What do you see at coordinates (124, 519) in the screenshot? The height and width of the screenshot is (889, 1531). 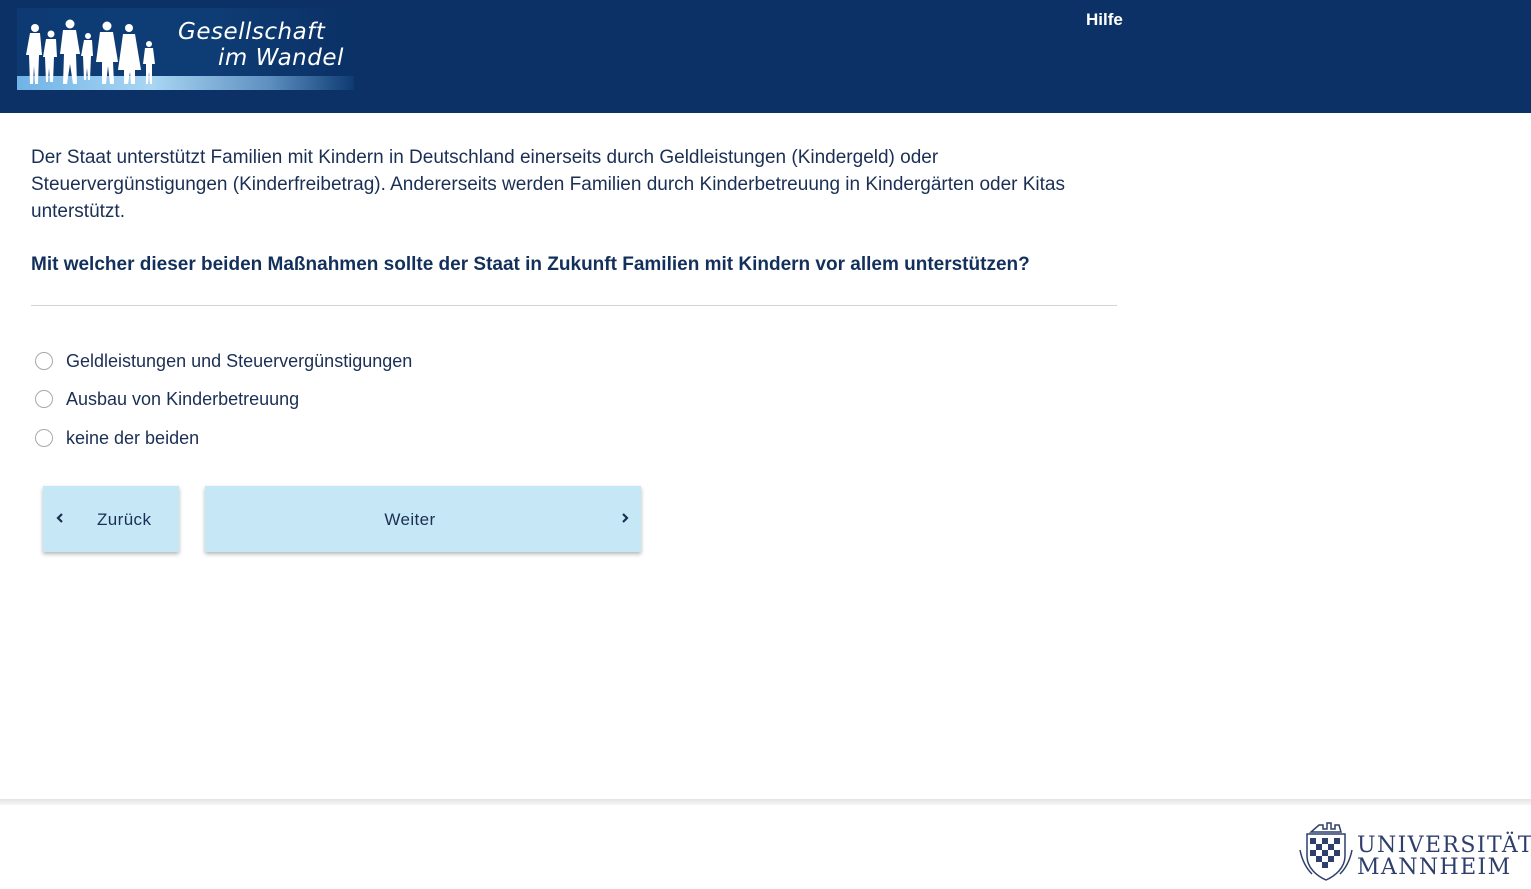 I see `back-button-label: Zurück` at bounding box center [124, 519].